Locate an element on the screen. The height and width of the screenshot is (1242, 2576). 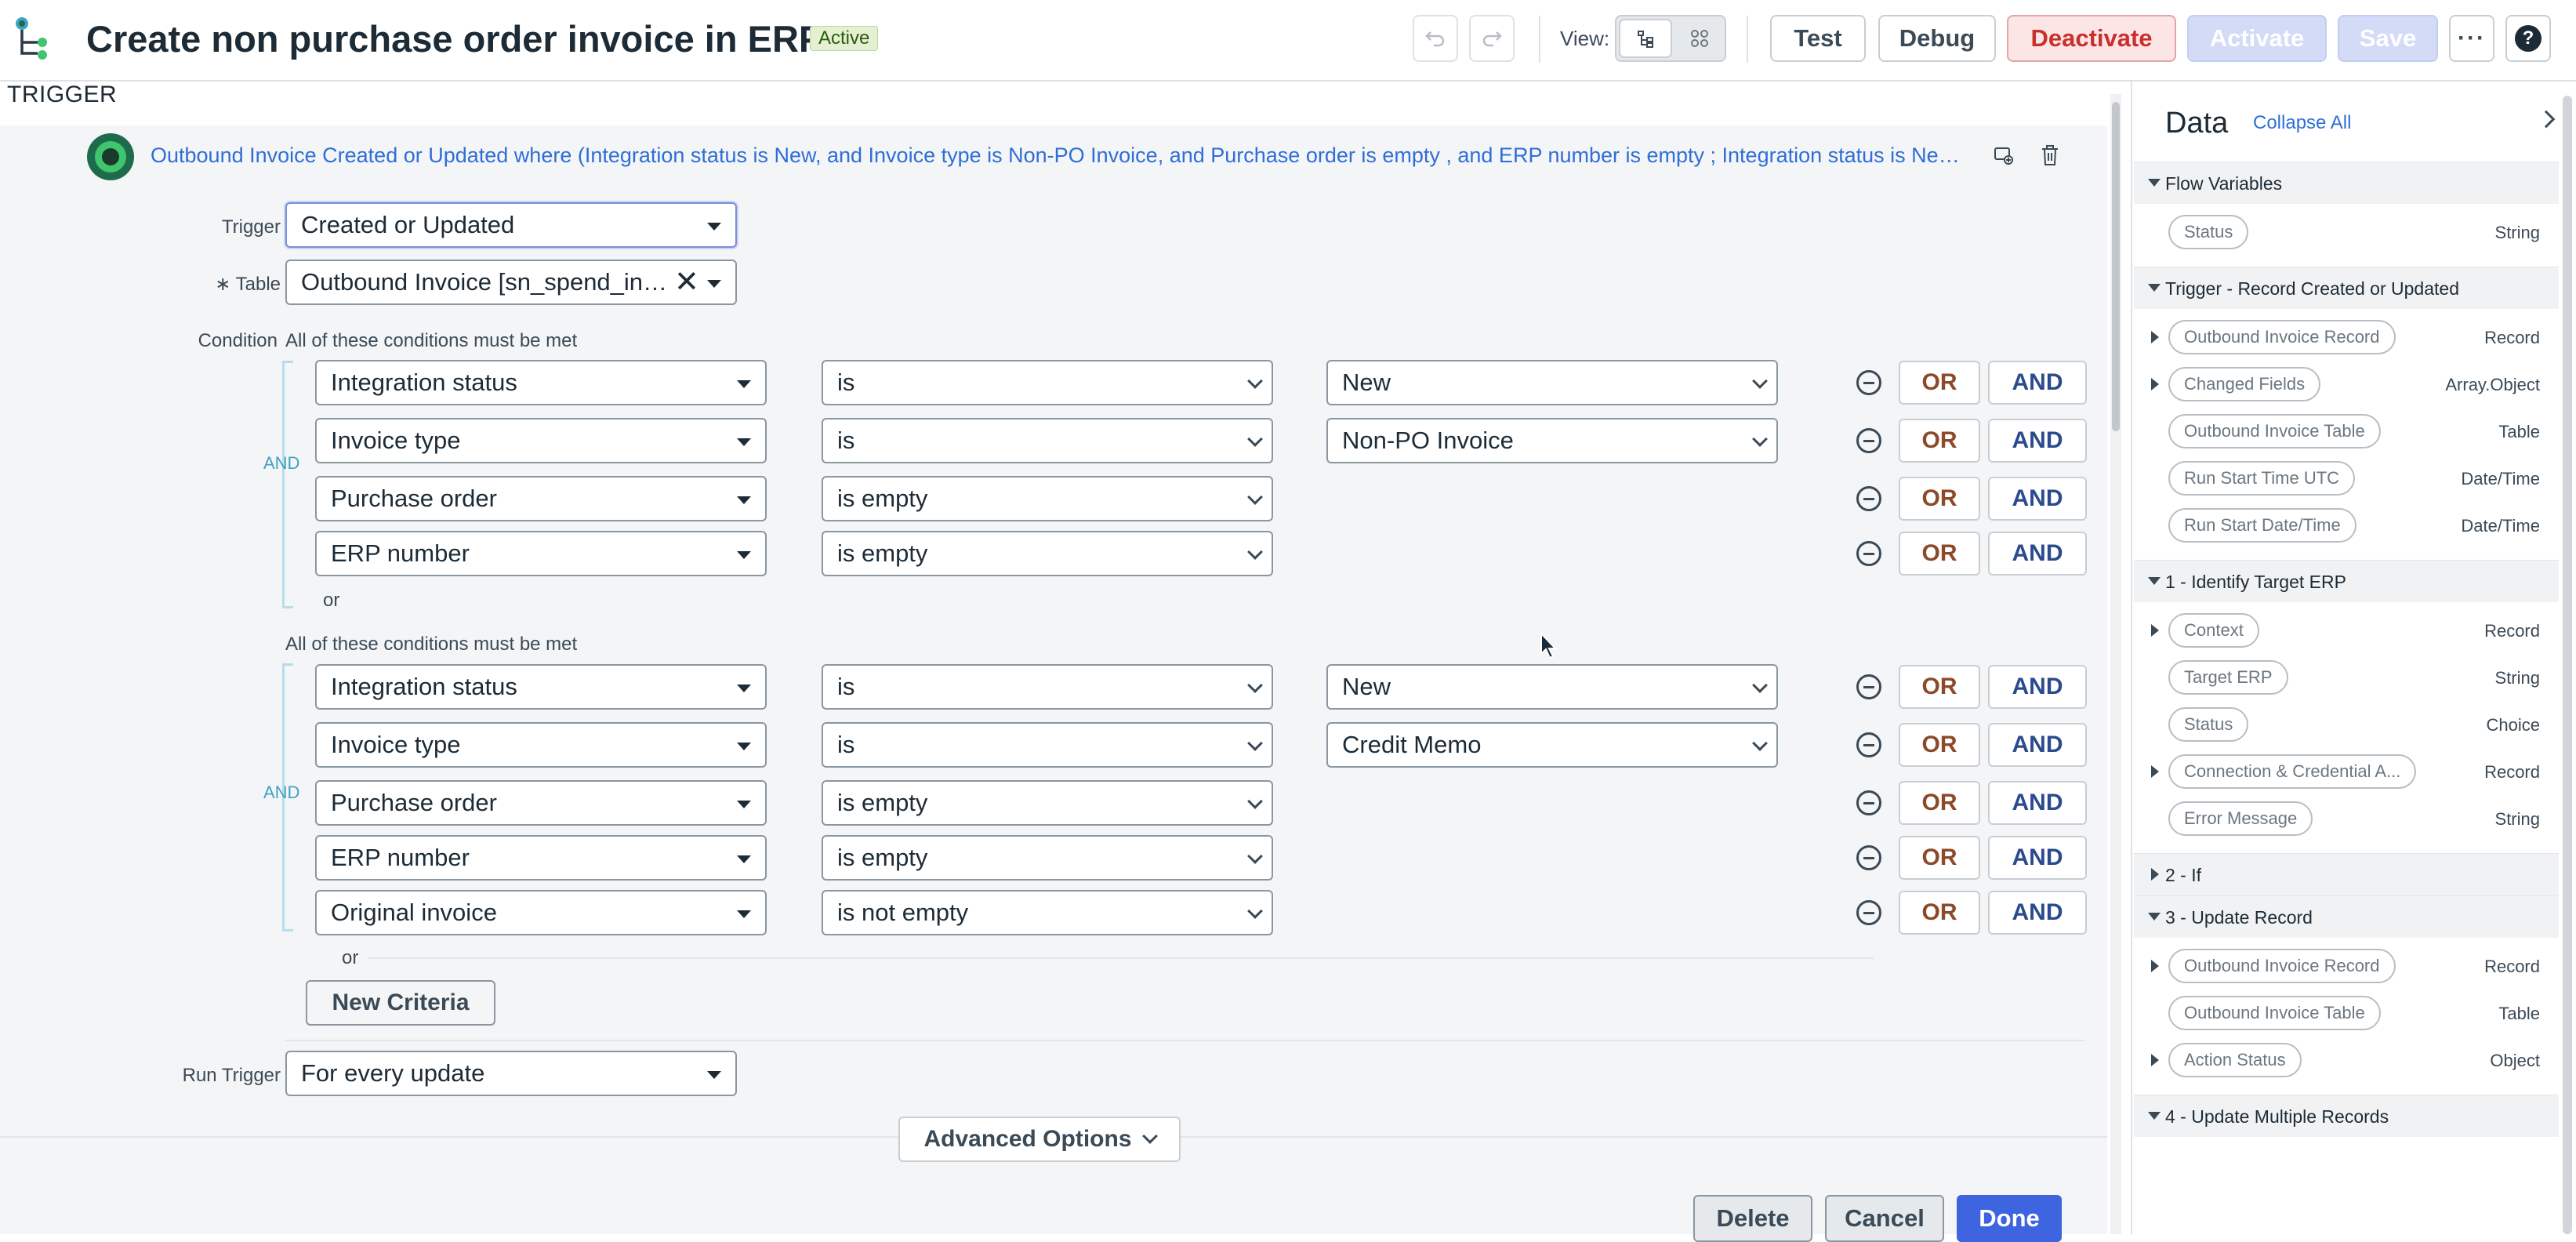
trigger-type-select: Created or Updated is located at coordinates (511, 225).